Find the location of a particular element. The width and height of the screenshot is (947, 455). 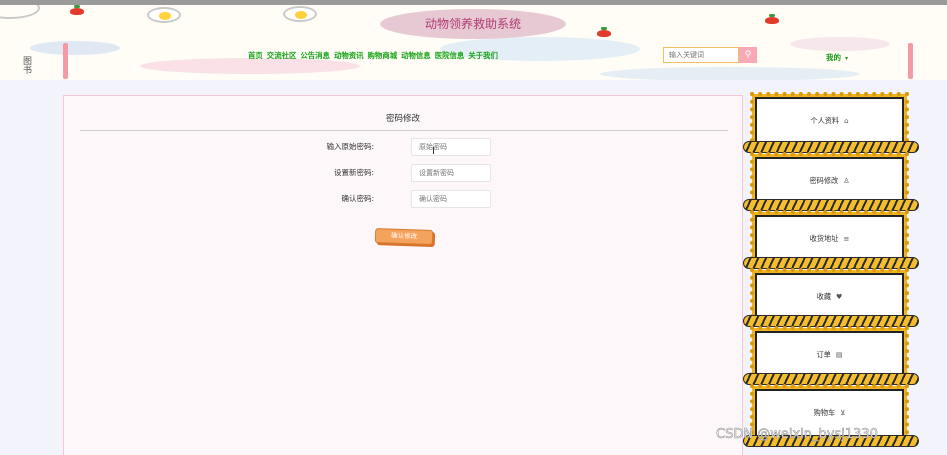

search-input is located at coordinates (701, 55).